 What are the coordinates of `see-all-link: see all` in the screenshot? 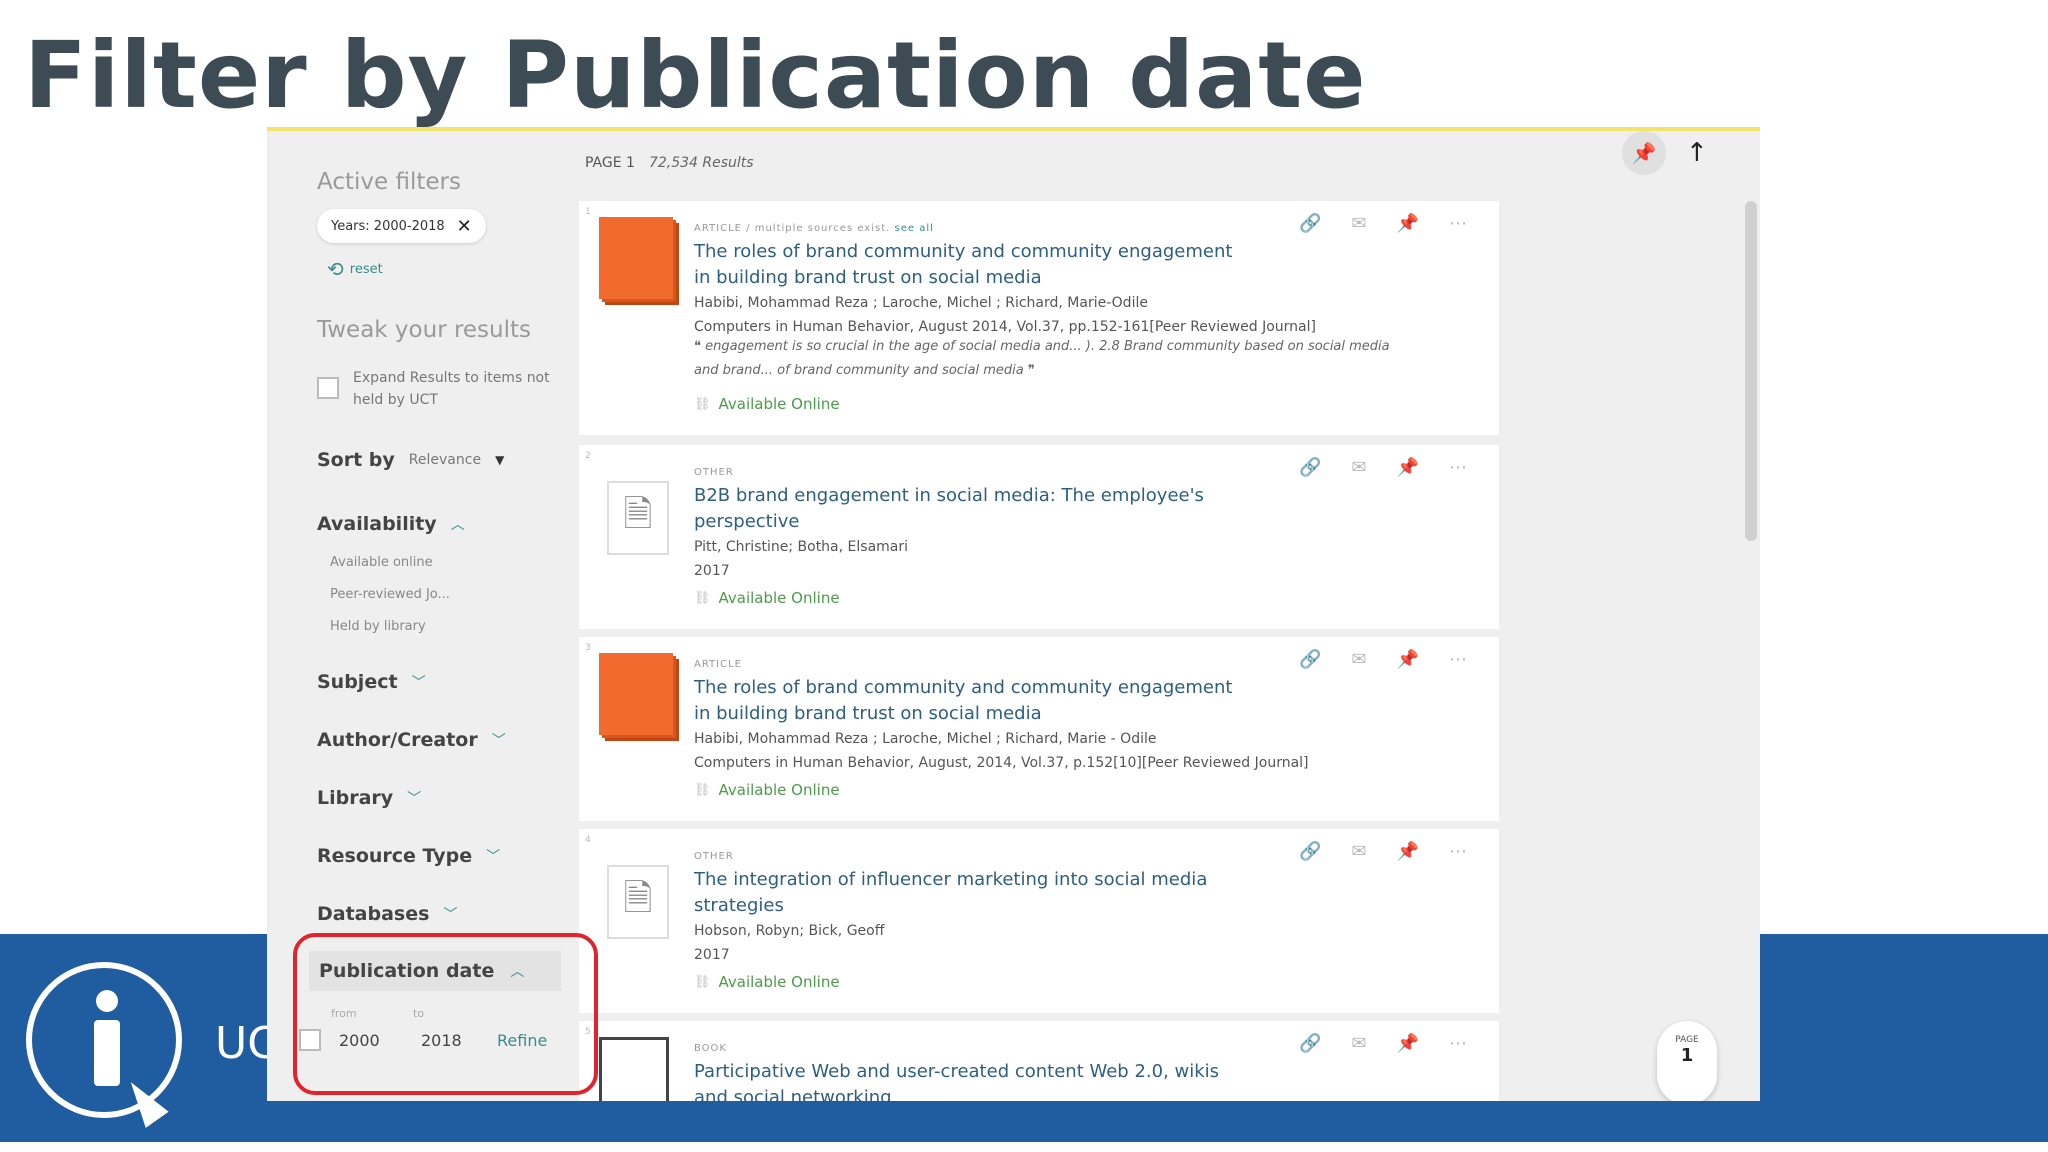 It's located at (914, 228).